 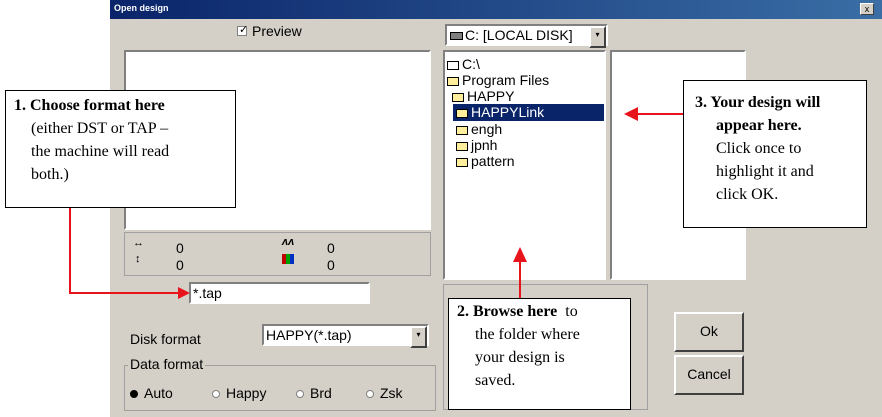 I want to click on callout-browse-line: your design is, so click(x=520, y=357).